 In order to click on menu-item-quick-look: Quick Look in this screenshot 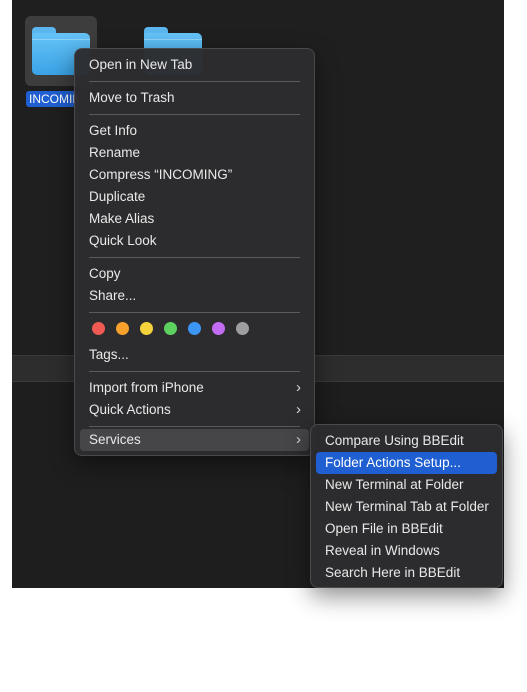, I will do `click(194, 241)`.